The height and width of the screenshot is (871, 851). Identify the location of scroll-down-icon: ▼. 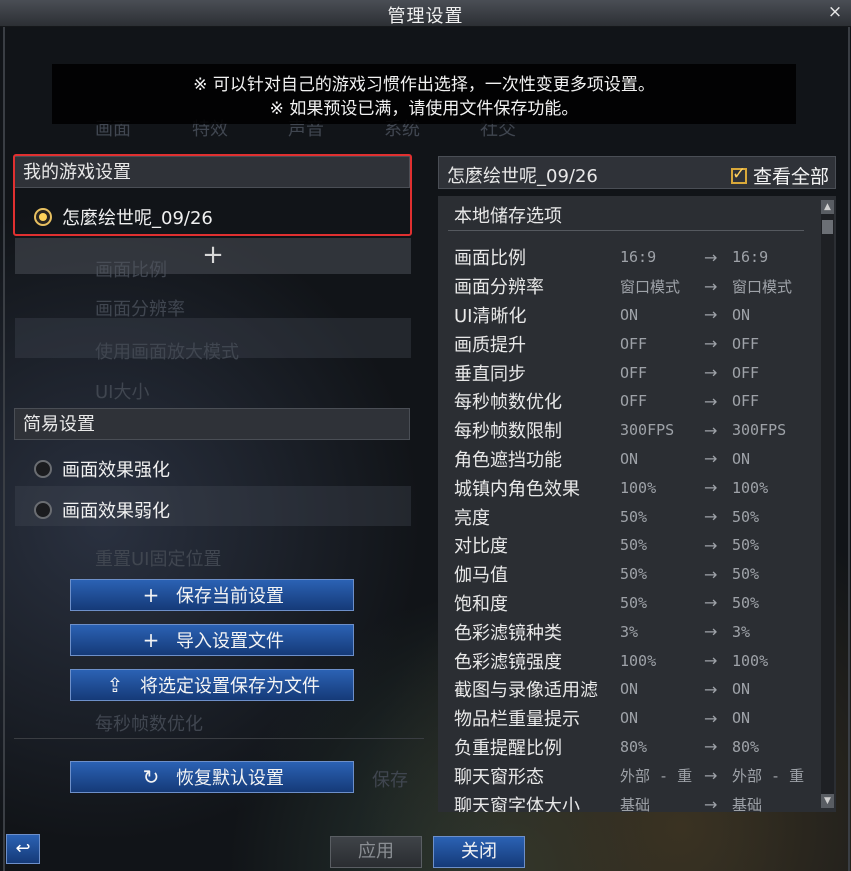
(827, 801).